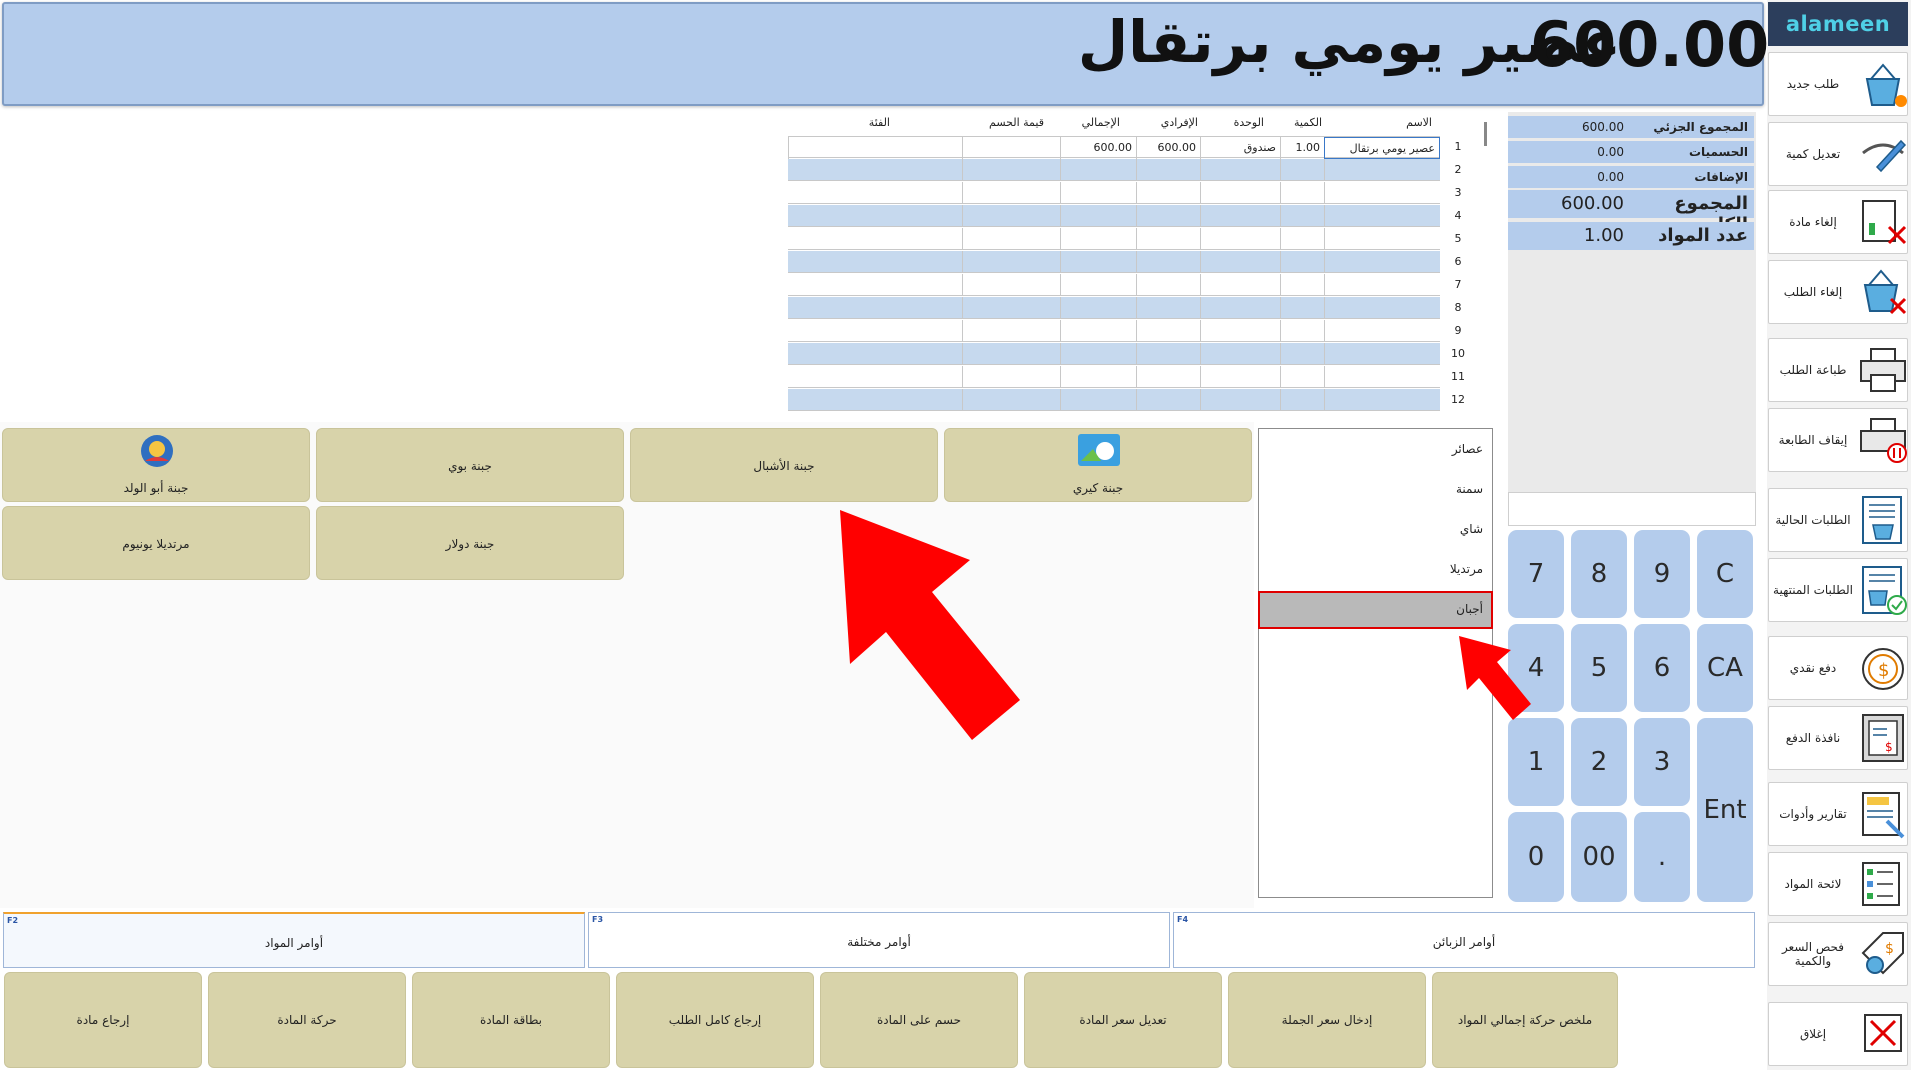 Image resolution: width=1911 pixels, height=1070 pixels. What do you see at coordinates (1838, 222) in the screenshot?
I see `cancel-item-button: إلغاء مادة` at bounding box center [1838, 222].